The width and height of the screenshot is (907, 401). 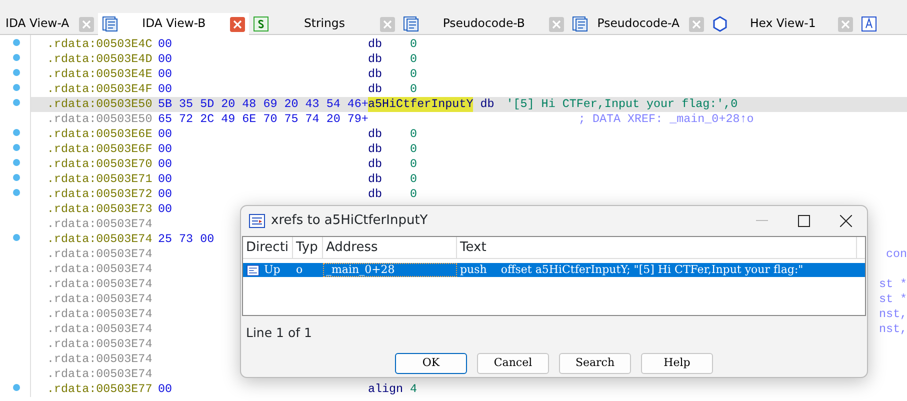 I want to click on comment: ; DATA XREF: _main_0+28↑o, so click(x=666, y=119).